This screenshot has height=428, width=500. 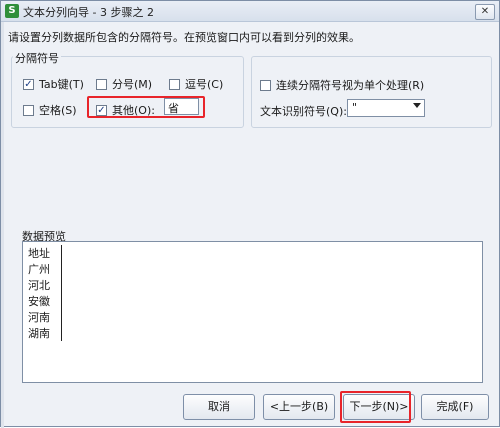 I want to click on consecutive-delimiter-checkbox: 连续分隔符号视为单个处理(R), so click(x=342, y=85).